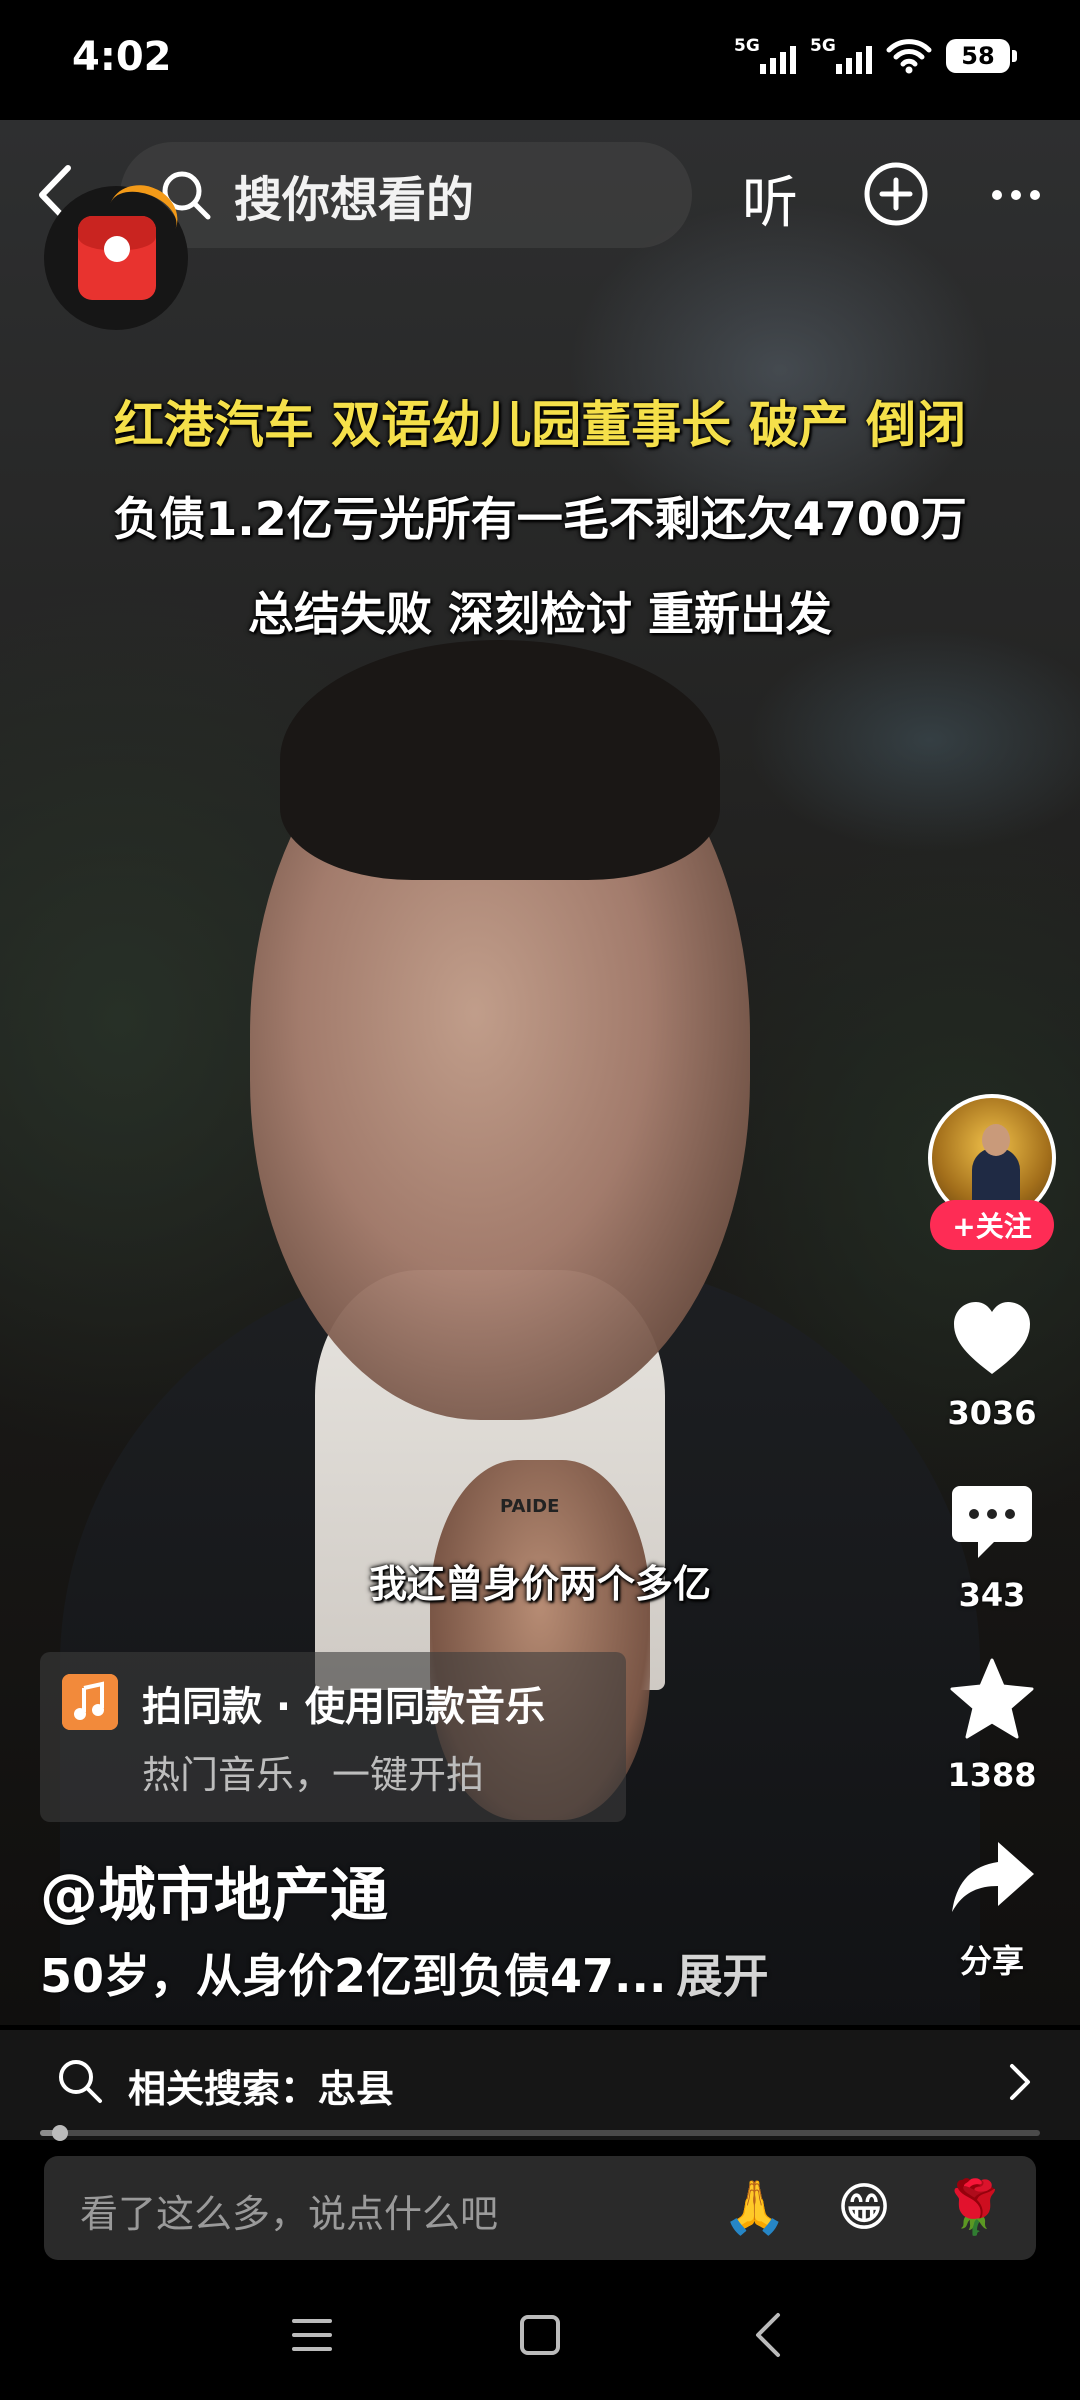 This screenshot has height=2400, width=1080. What do you see at coordinates (122, 57) in the screenshot?
I see `status-time: 4:02` at bounding box center [122, 57].